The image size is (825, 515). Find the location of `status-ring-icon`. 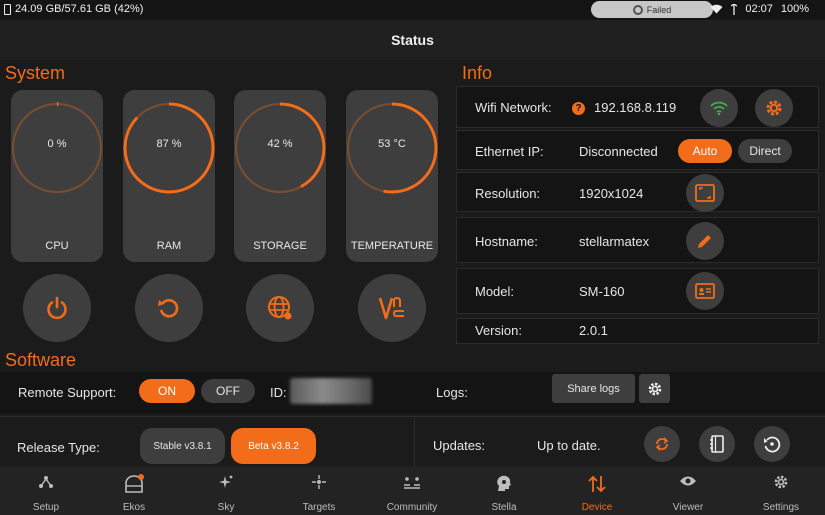

status-ring-icon is located at coordinates (637, 9).